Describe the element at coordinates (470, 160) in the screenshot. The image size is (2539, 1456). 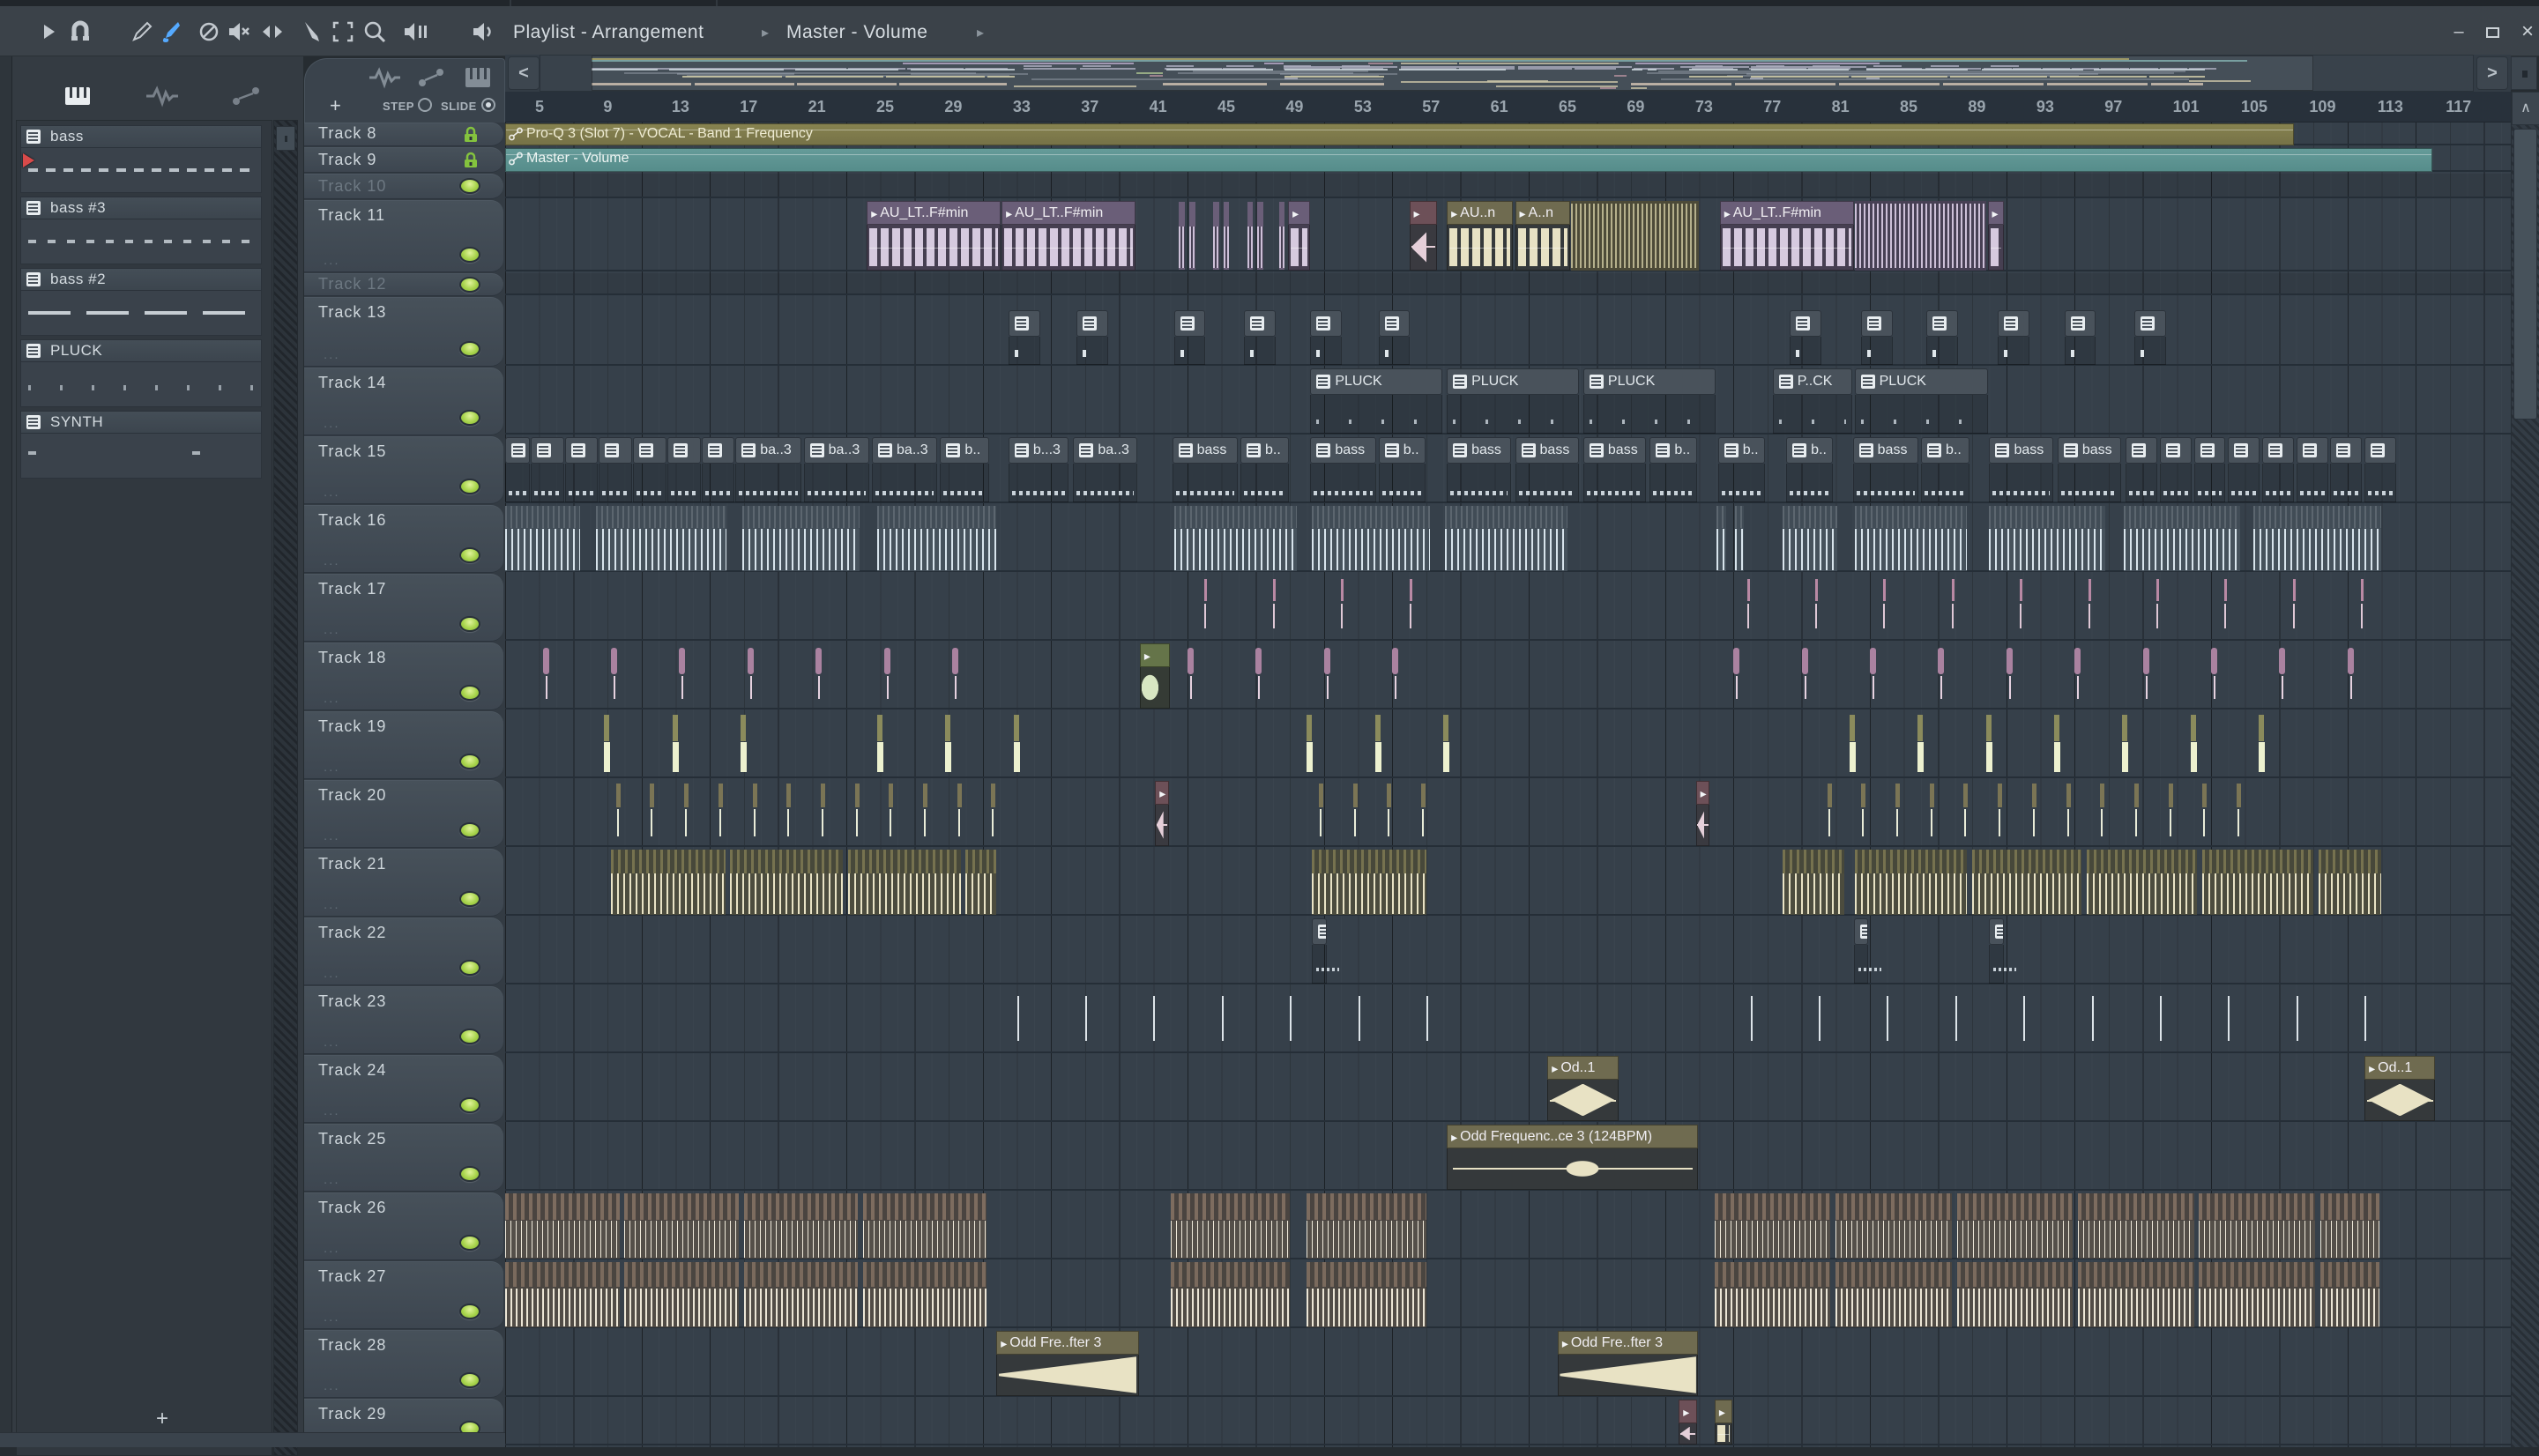
I see `lock-icon` at that location.